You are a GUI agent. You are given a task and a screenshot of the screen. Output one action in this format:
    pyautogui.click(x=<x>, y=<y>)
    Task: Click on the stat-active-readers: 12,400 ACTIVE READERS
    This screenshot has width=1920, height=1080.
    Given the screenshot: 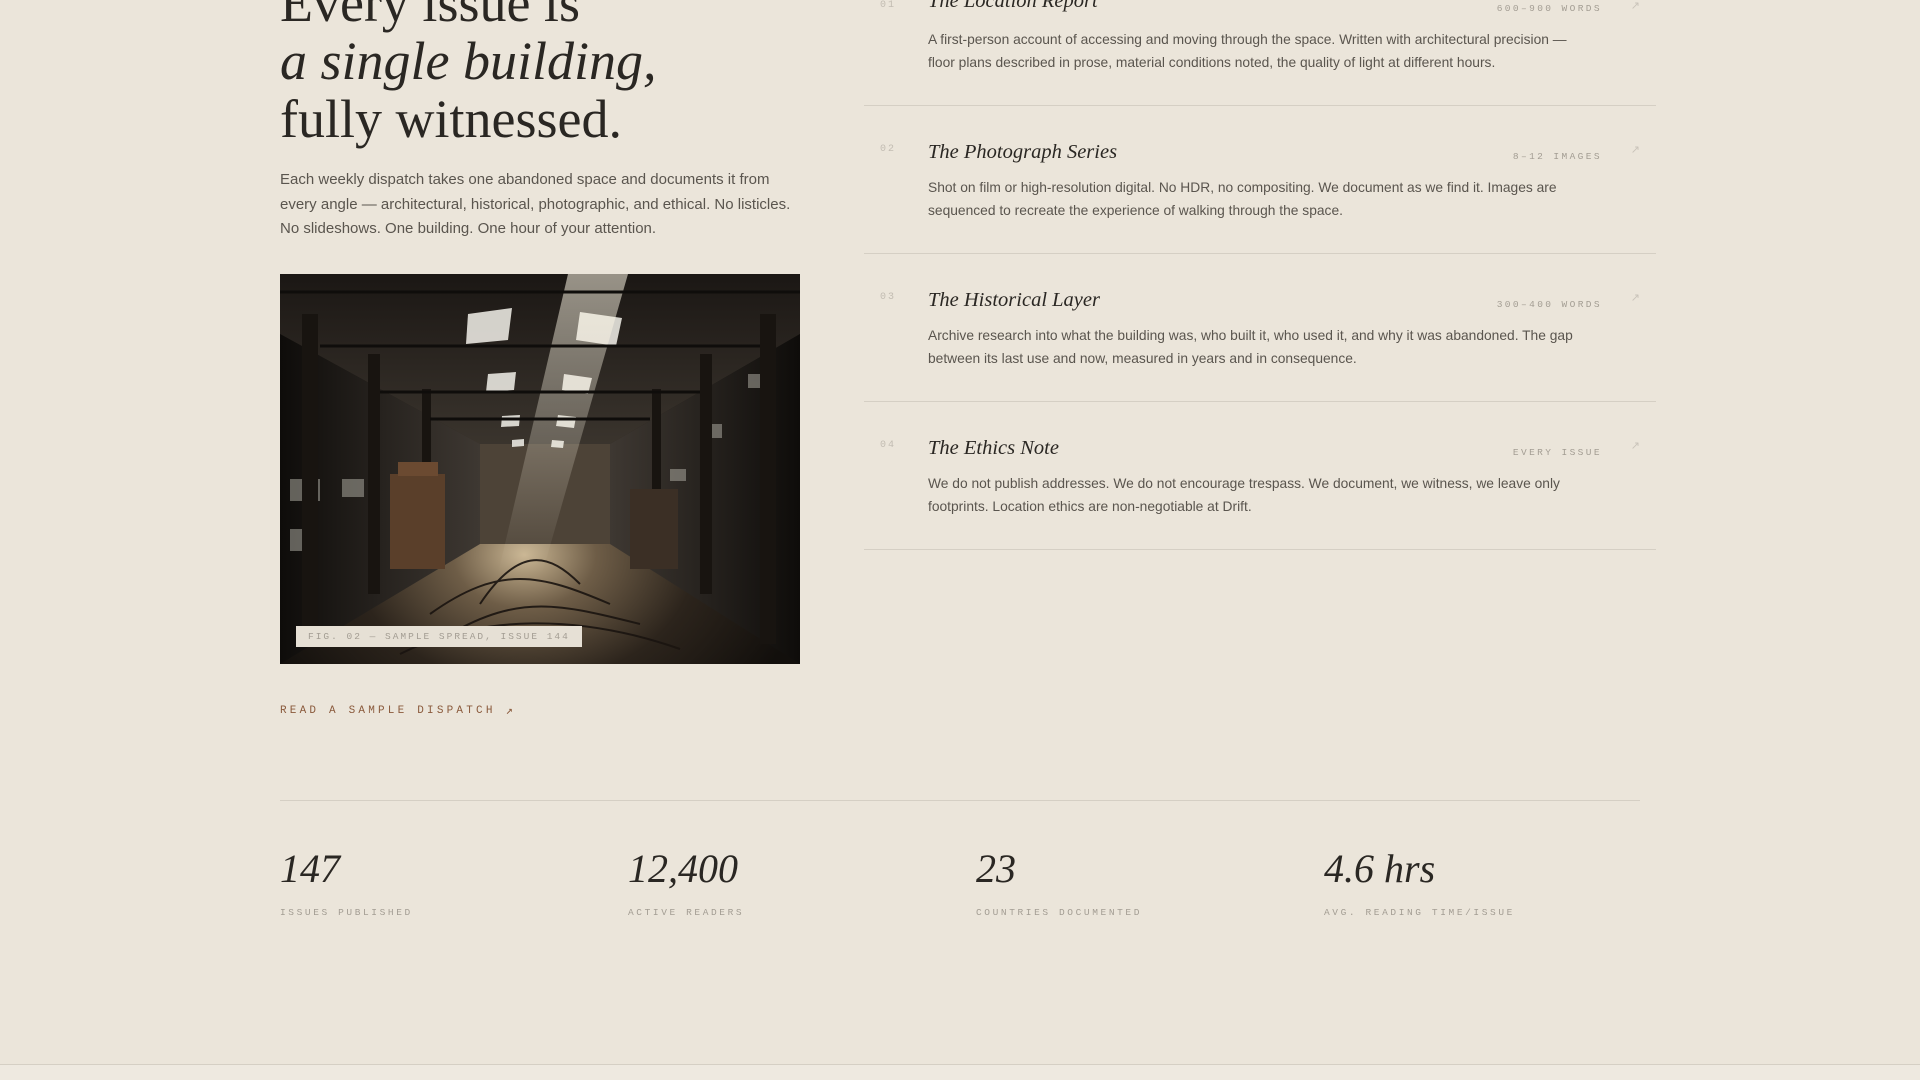 What is the action you would take?
    pyautogui.click(x=798, y=881)
    